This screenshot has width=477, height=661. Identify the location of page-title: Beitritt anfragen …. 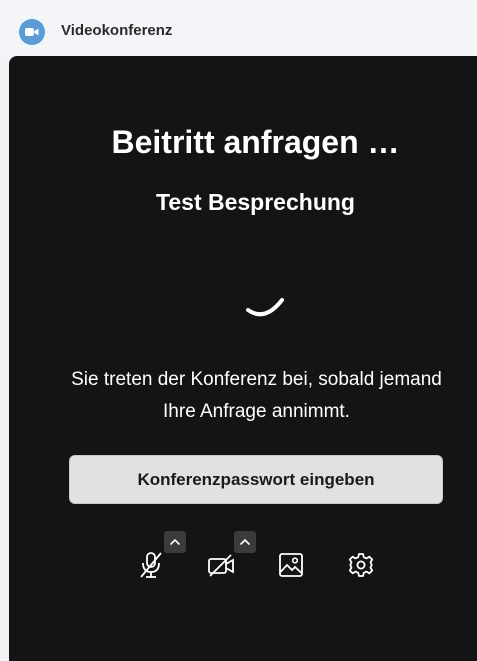
(255, 142).